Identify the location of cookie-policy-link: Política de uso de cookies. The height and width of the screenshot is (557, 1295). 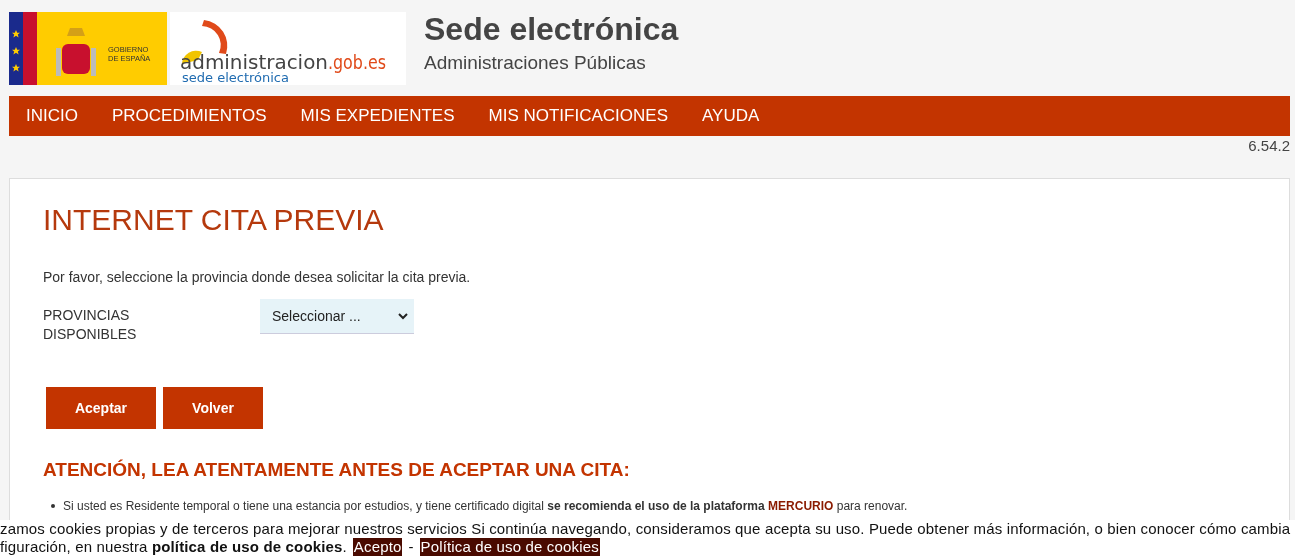
(509, 547).